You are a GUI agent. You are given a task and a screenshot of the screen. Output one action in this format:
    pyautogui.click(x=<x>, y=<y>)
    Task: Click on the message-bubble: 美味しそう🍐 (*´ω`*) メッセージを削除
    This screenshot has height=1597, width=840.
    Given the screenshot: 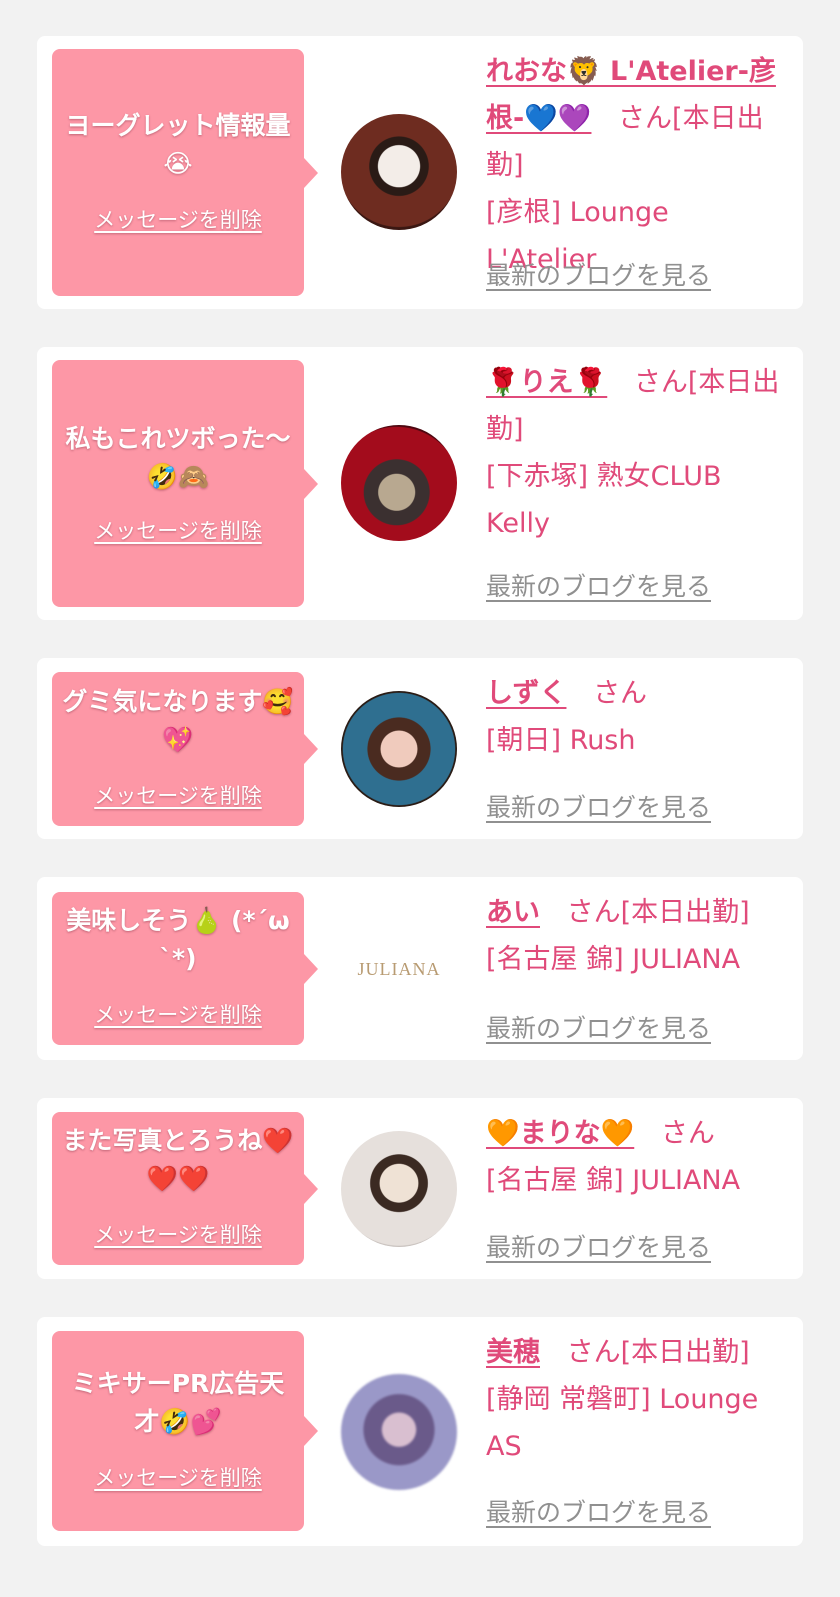 What is the action you would take?
    pyautogui.click(x=185, y=968)
    